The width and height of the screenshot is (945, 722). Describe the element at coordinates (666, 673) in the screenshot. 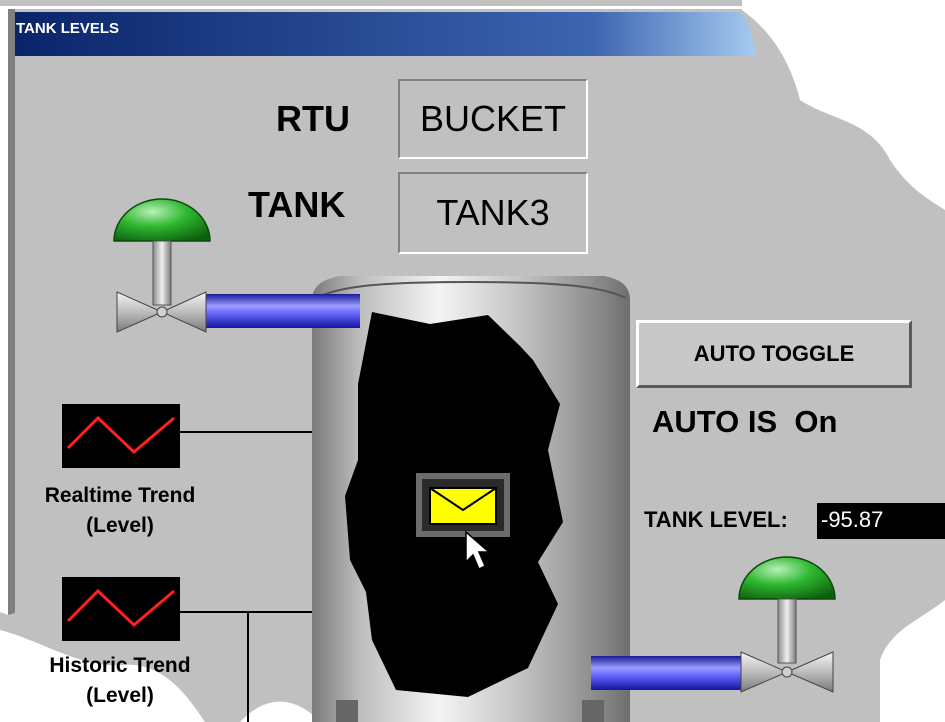

I see `outlet-pipe` at that location.